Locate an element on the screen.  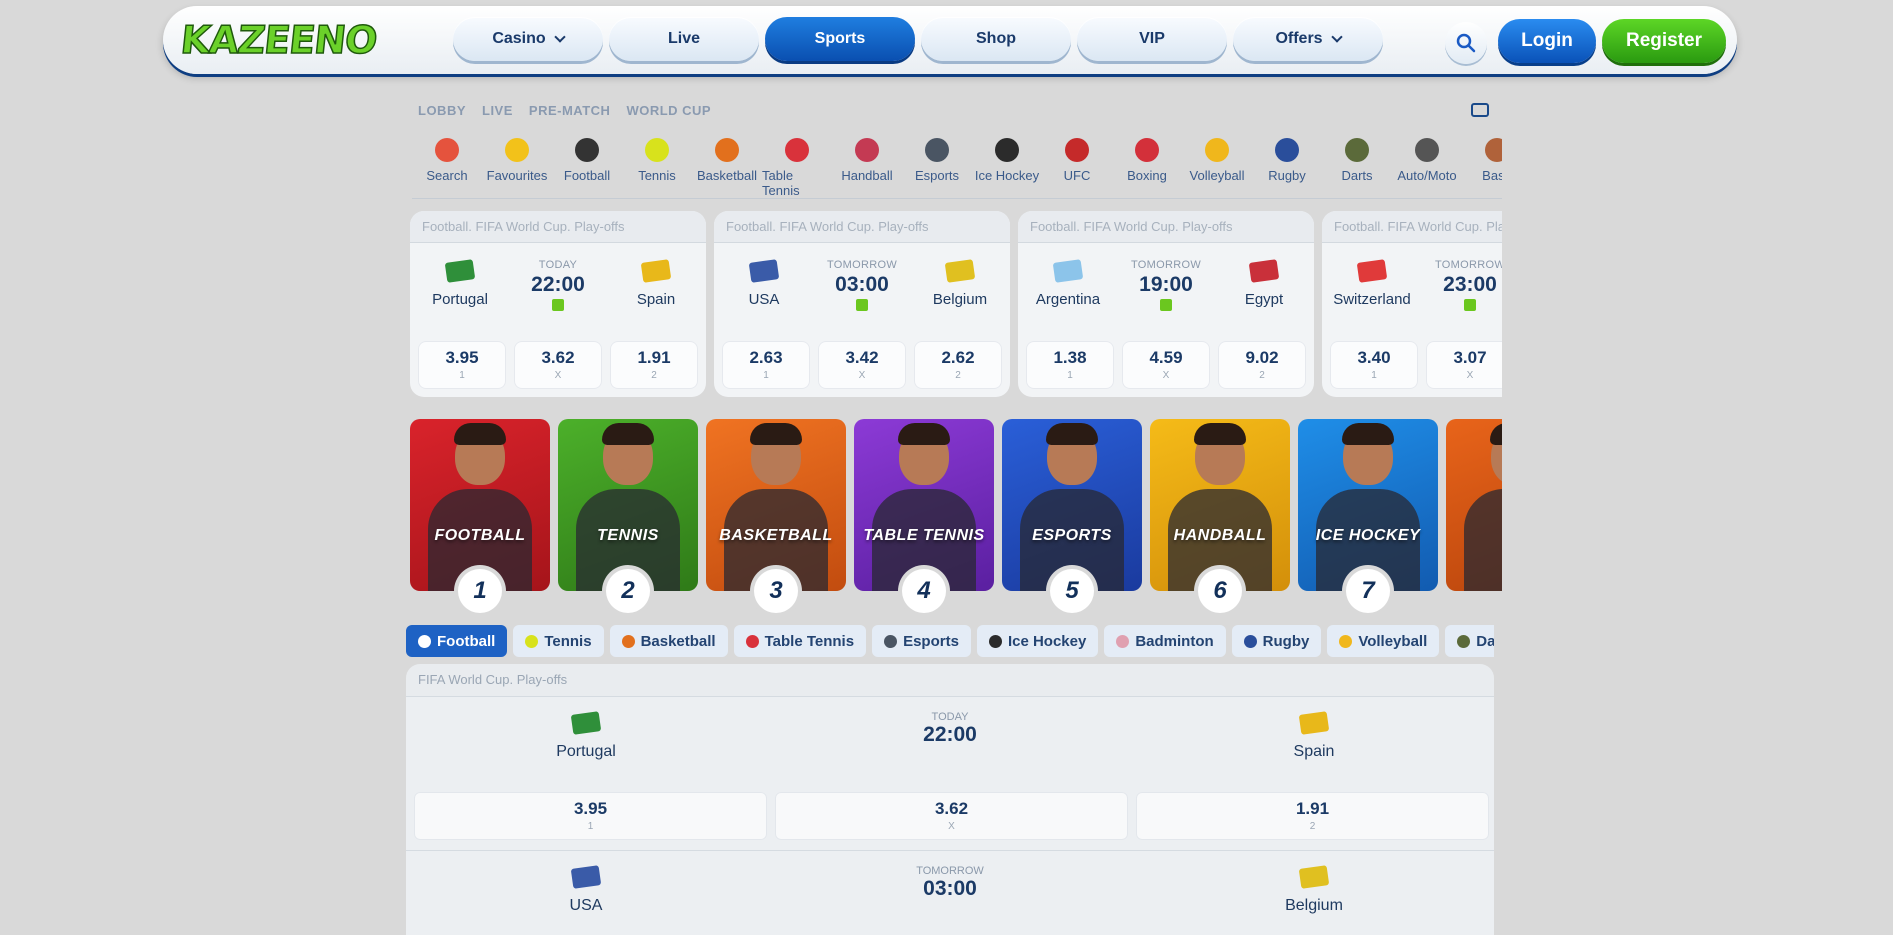
sport-esports: Esports is located at coordinates (937, 168).